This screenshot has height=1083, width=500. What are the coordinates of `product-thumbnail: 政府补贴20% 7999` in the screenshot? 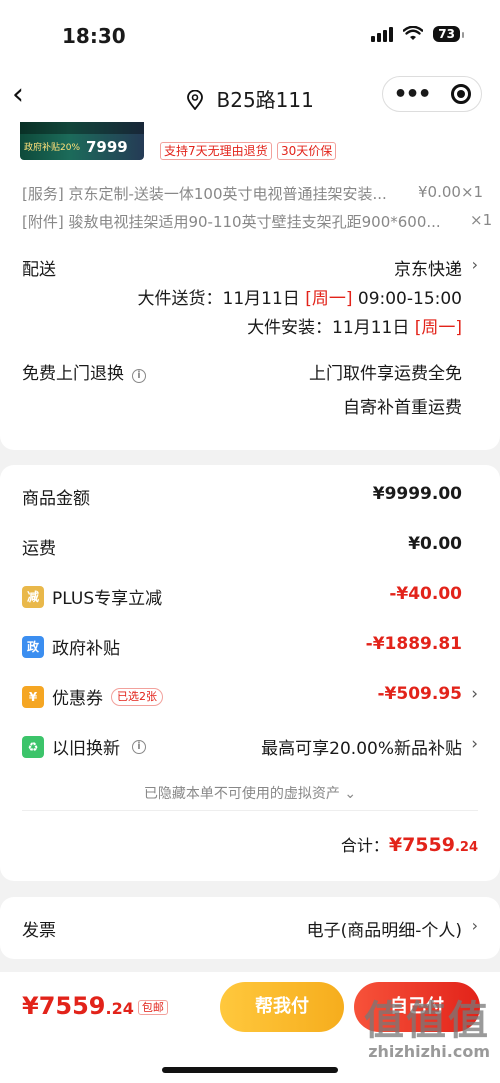 It's located at (82, 141).